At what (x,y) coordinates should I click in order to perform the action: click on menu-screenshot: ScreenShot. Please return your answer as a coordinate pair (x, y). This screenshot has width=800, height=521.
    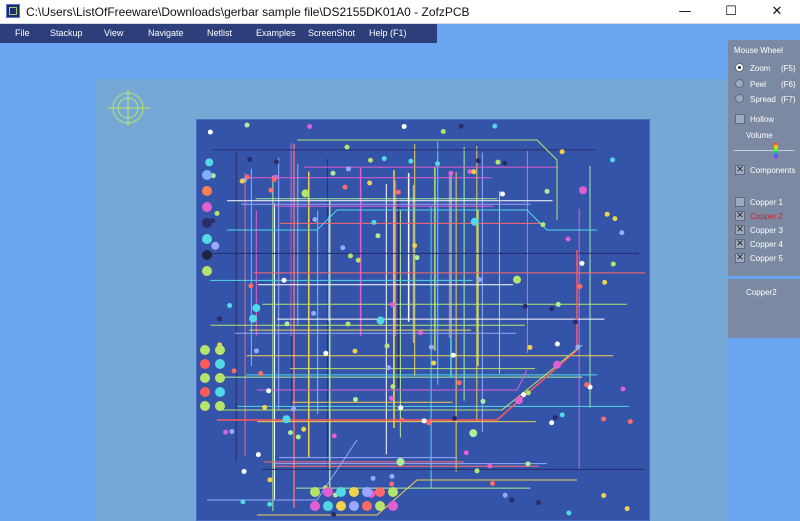
    Looking at the image, I should click on (331, 33).